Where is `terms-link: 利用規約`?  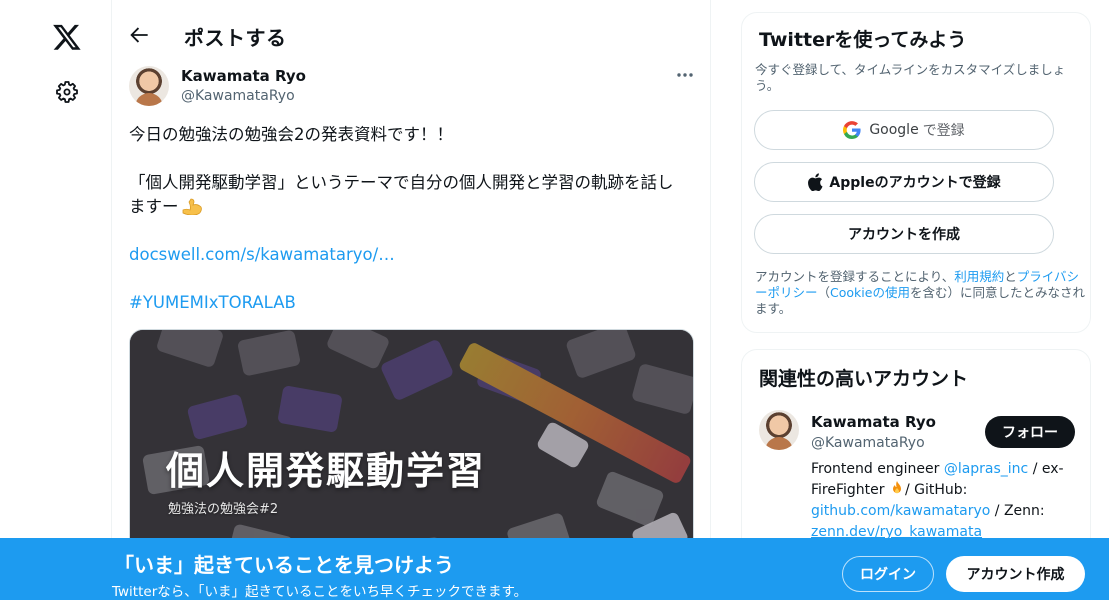 terms-link: 利用規約 is located at coordinates (979, 276).